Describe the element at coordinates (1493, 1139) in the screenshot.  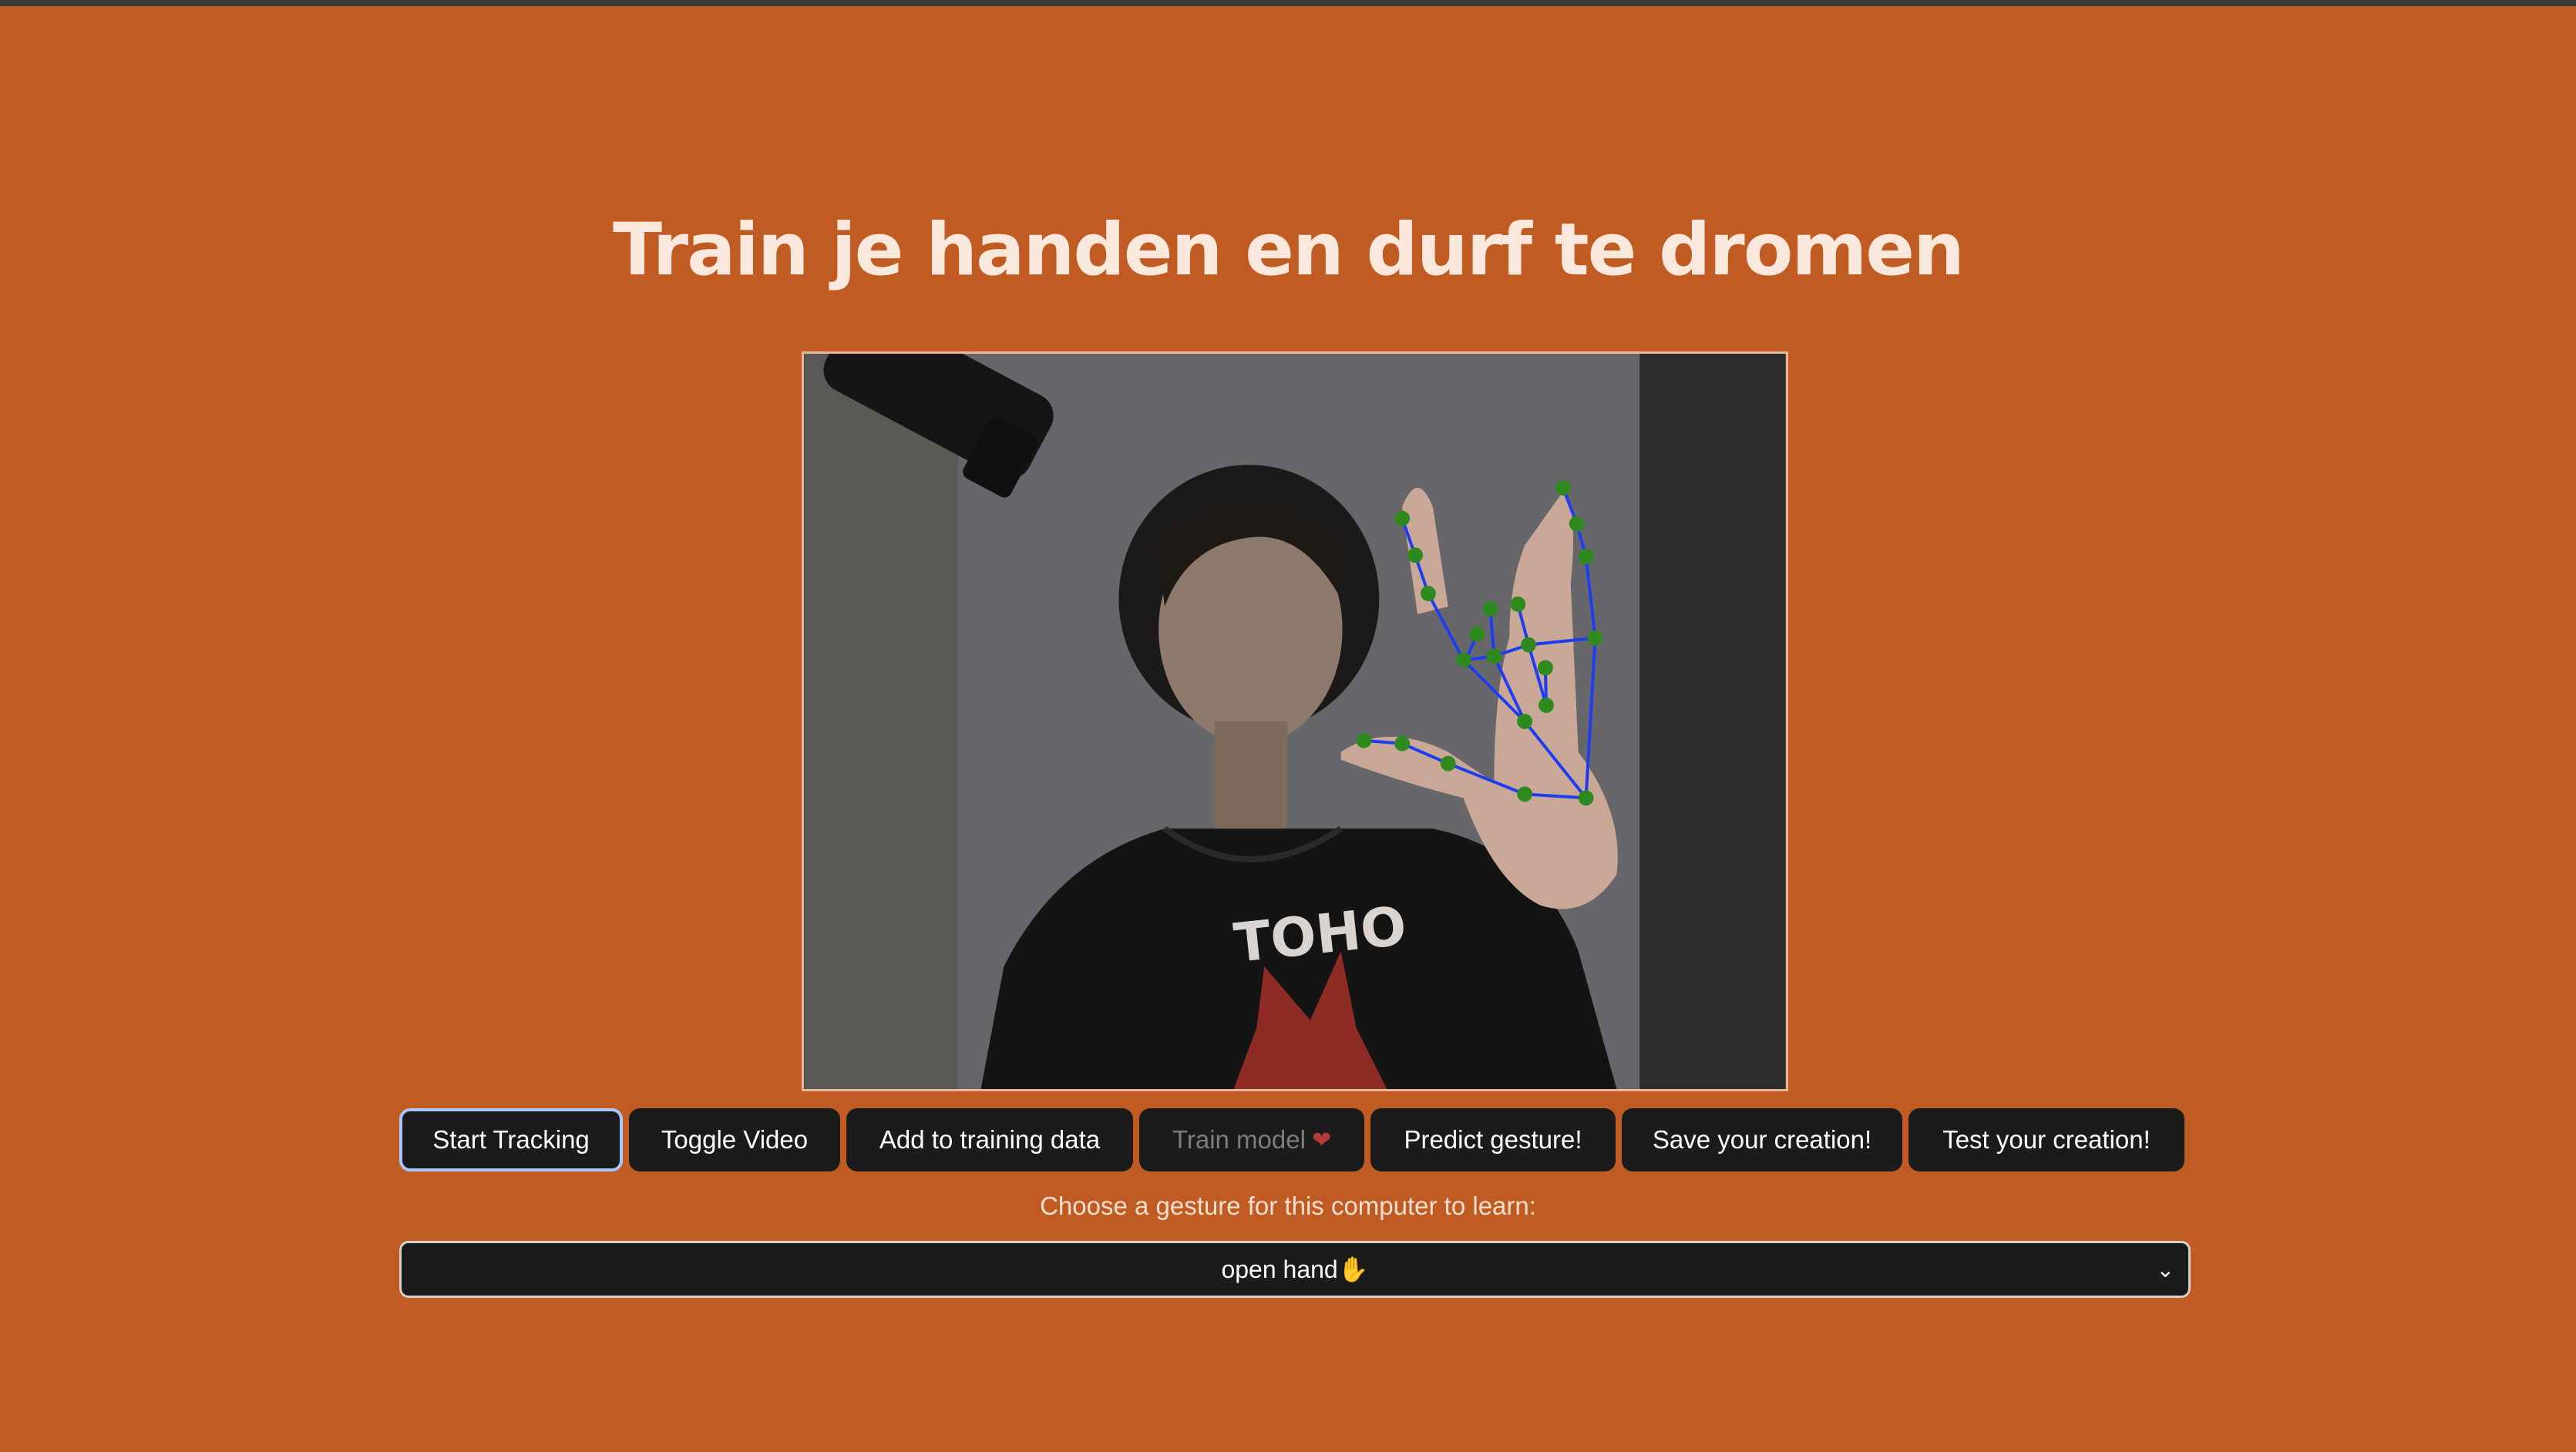
I see `predict-gesture-button: Predict gesture!` at that location.